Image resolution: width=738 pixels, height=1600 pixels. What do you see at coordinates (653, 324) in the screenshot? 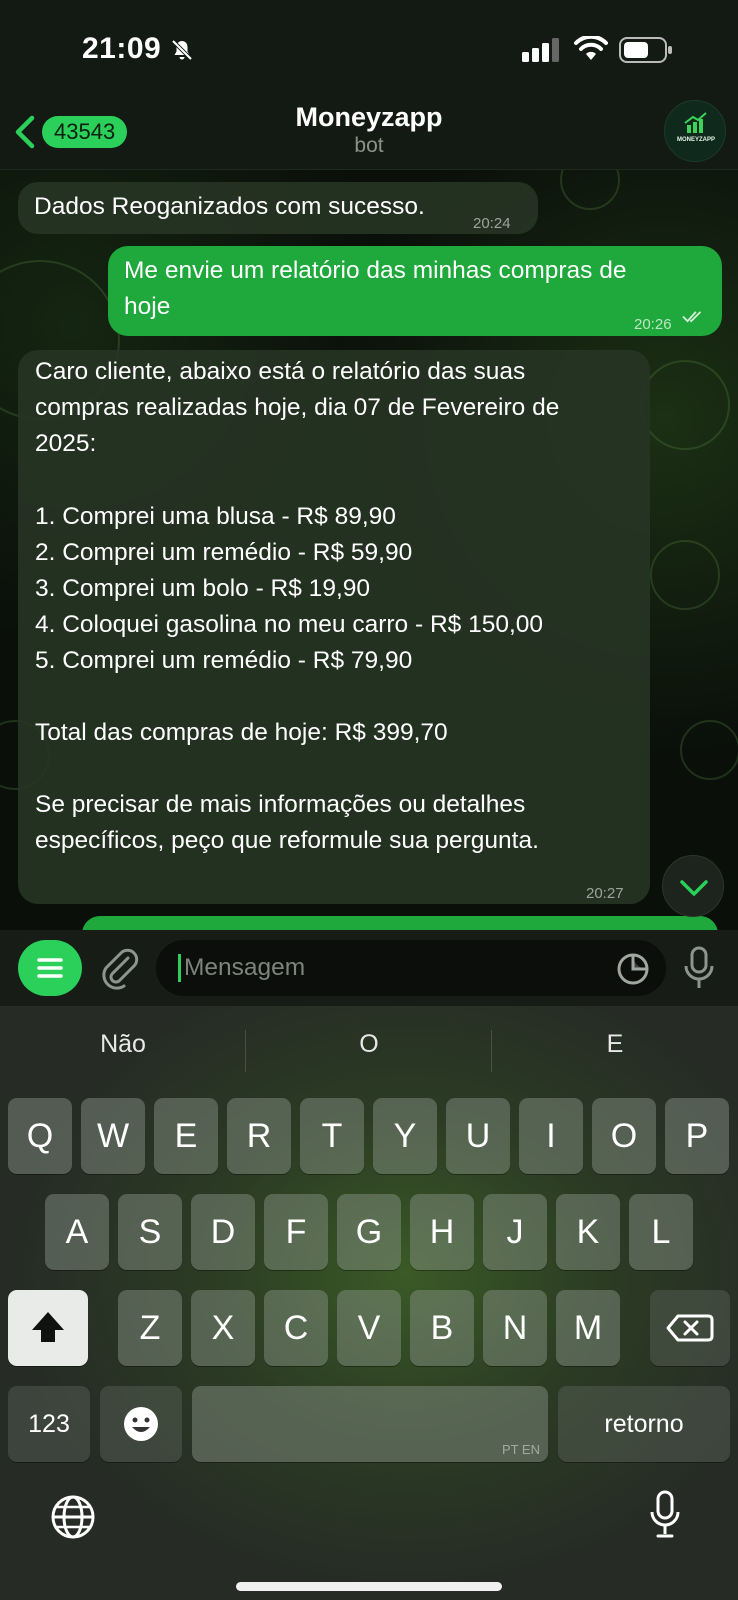
I see `message-time: 20:26` at bounding box center [653, 324].